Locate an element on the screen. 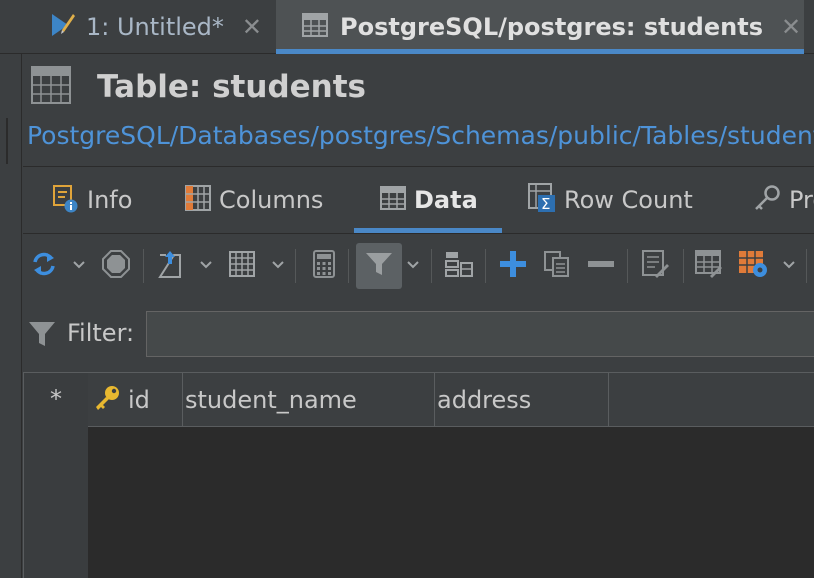 This screenshot has height=578, width=814. data-toolbar is located at coordinates (418, 266).